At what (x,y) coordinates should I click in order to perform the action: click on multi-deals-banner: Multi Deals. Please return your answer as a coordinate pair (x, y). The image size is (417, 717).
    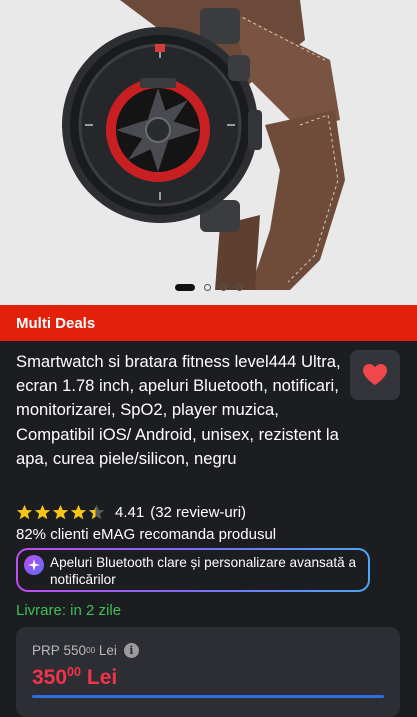
    Looking at the image, I should click on (208, 323).